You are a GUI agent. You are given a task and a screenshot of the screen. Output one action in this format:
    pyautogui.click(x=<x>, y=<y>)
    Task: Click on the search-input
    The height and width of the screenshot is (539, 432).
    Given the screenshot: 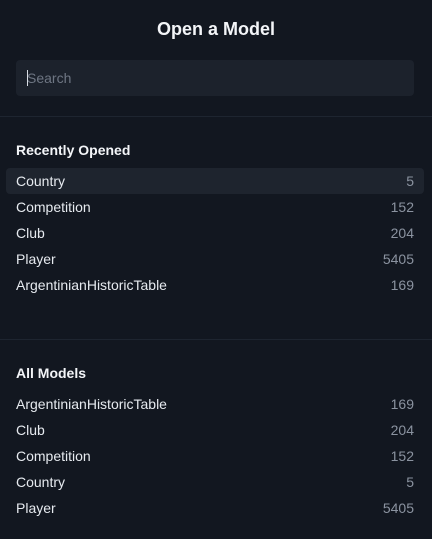 What is the action you would take?
    pyautogui.click(x=215, y=78)
    